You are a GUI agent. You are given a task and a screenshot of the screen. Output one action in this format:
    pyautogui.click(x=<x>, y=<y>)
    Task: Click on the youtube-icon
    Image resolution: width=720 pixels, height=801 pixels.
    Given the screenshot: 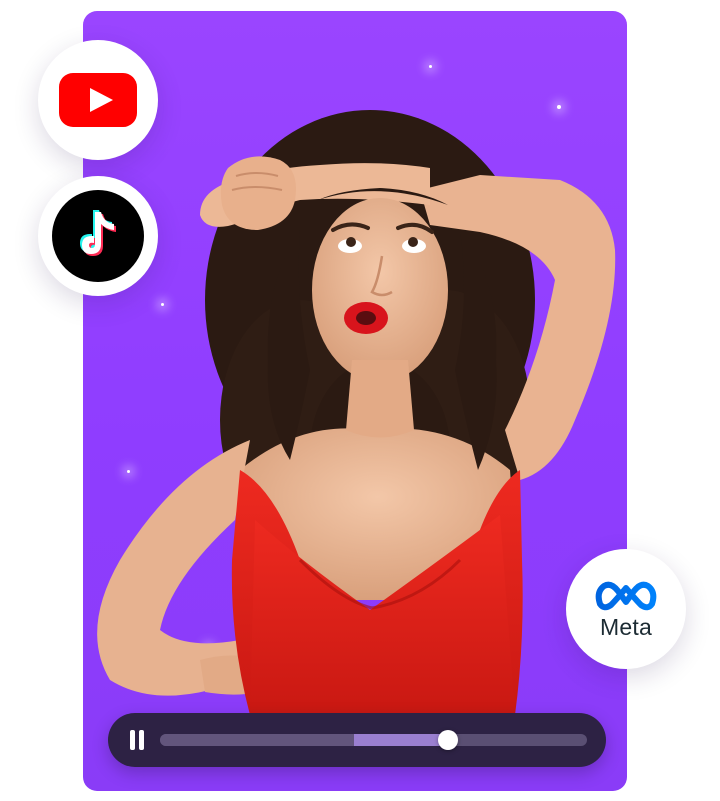 What is the action you would take?
    pyautogui.click(x=98, y=100)
    